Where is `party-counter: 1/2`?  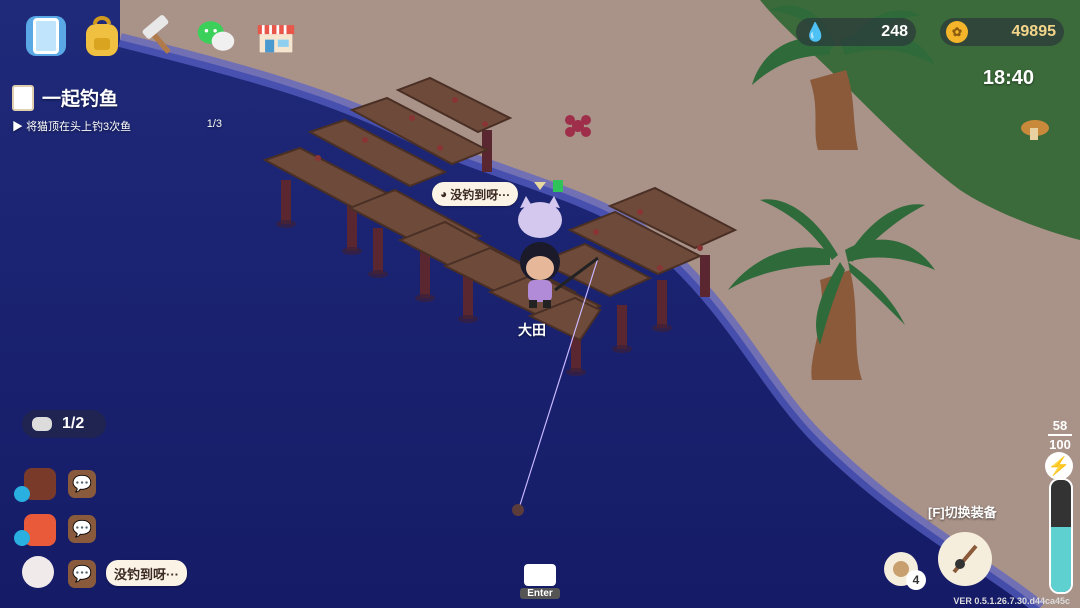
party-counter: 1/2 is located at coordinates (64, 424).